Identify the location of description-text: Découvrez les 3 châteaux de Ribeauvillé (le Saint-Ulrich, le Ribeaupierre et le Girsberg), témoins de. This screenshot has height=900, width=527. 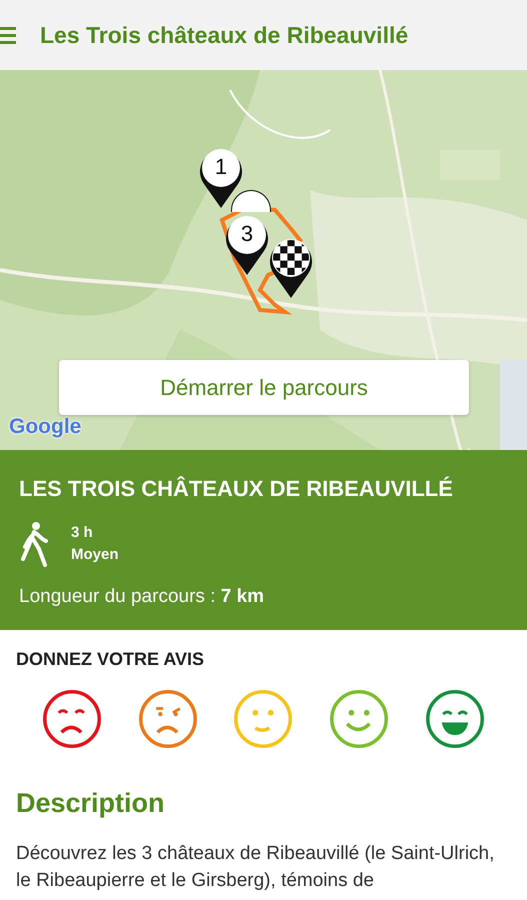
(256, 868).